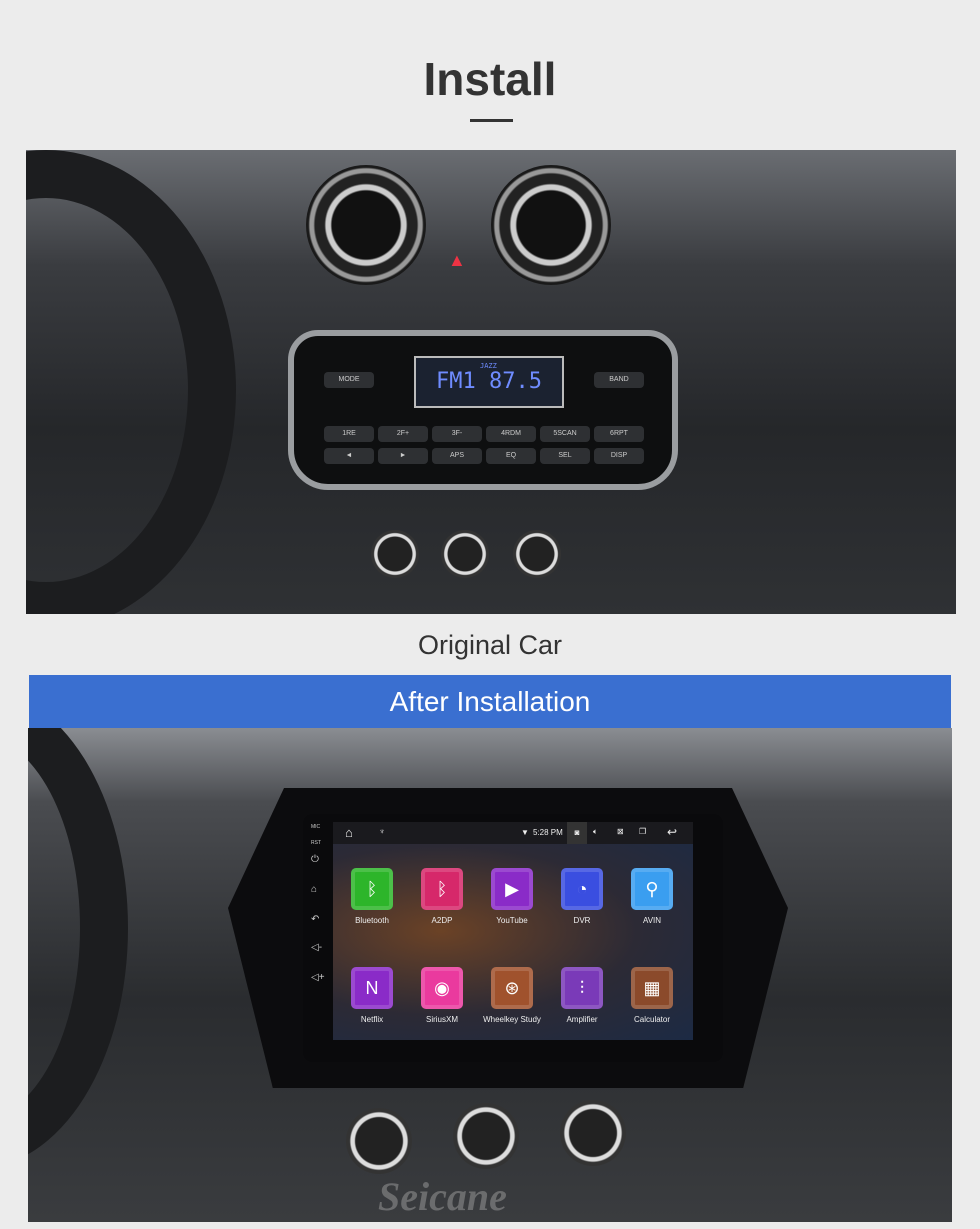 This screenshot has width=980, height=1229. What do you see at coordinates (318, 977) in the screenshot?
I see `volume-up-icon: ◁+` at bounding box center [318, 977].